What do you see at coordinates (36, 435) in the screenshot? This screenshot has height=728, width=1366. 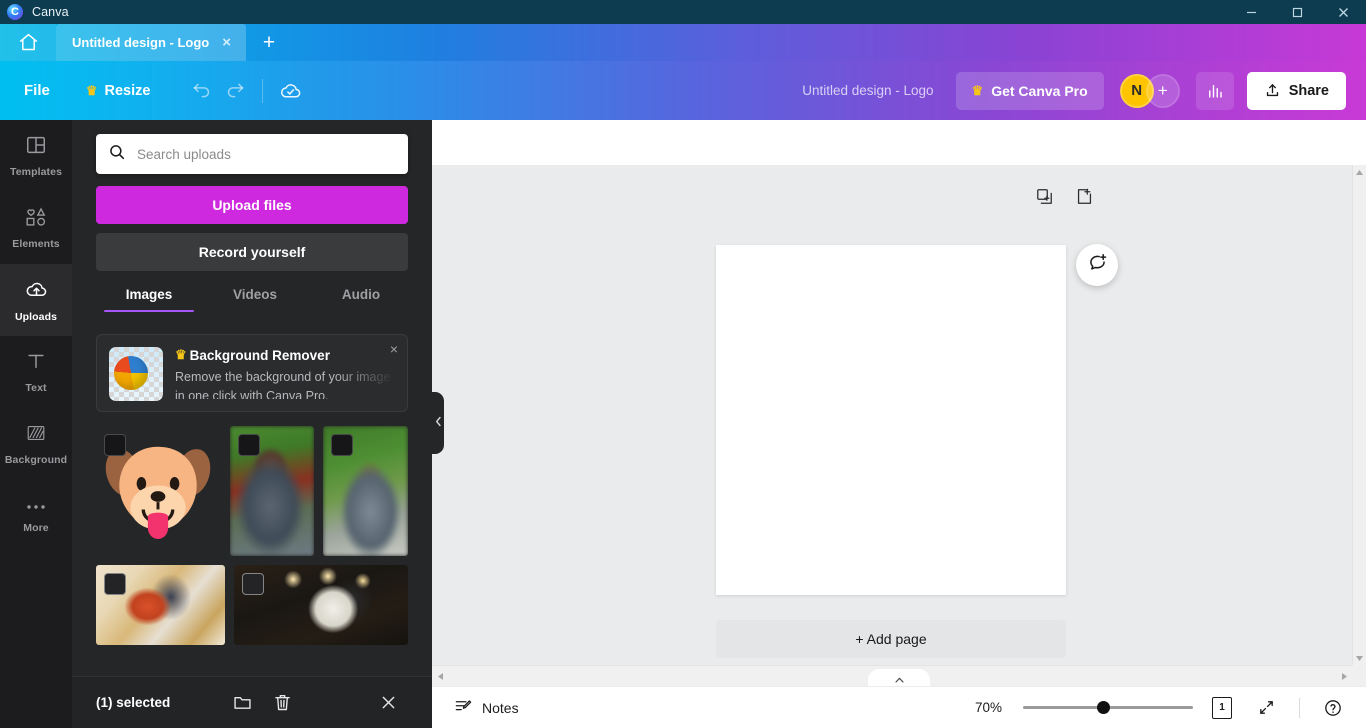 I see `background-icon` at bounding box center [36, 435].